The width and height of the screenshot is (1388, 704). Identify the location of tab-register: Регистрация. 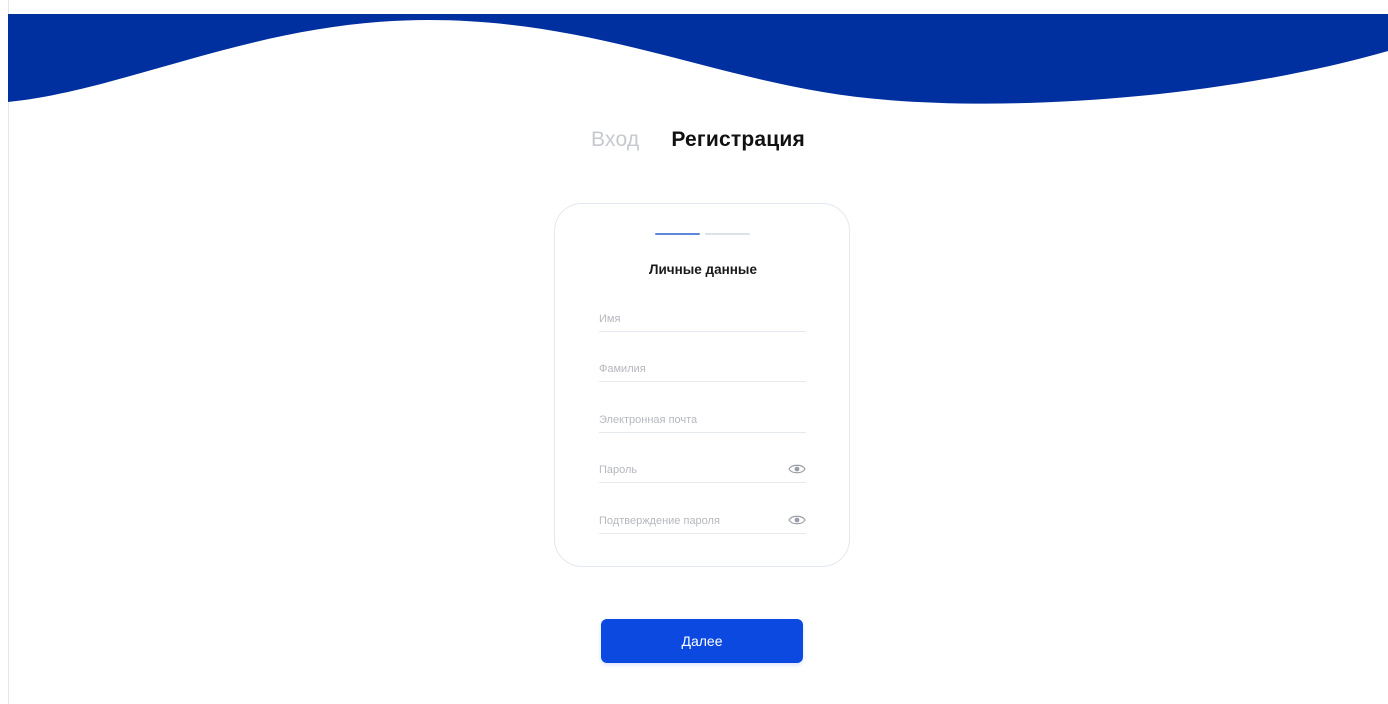
(734, 140).